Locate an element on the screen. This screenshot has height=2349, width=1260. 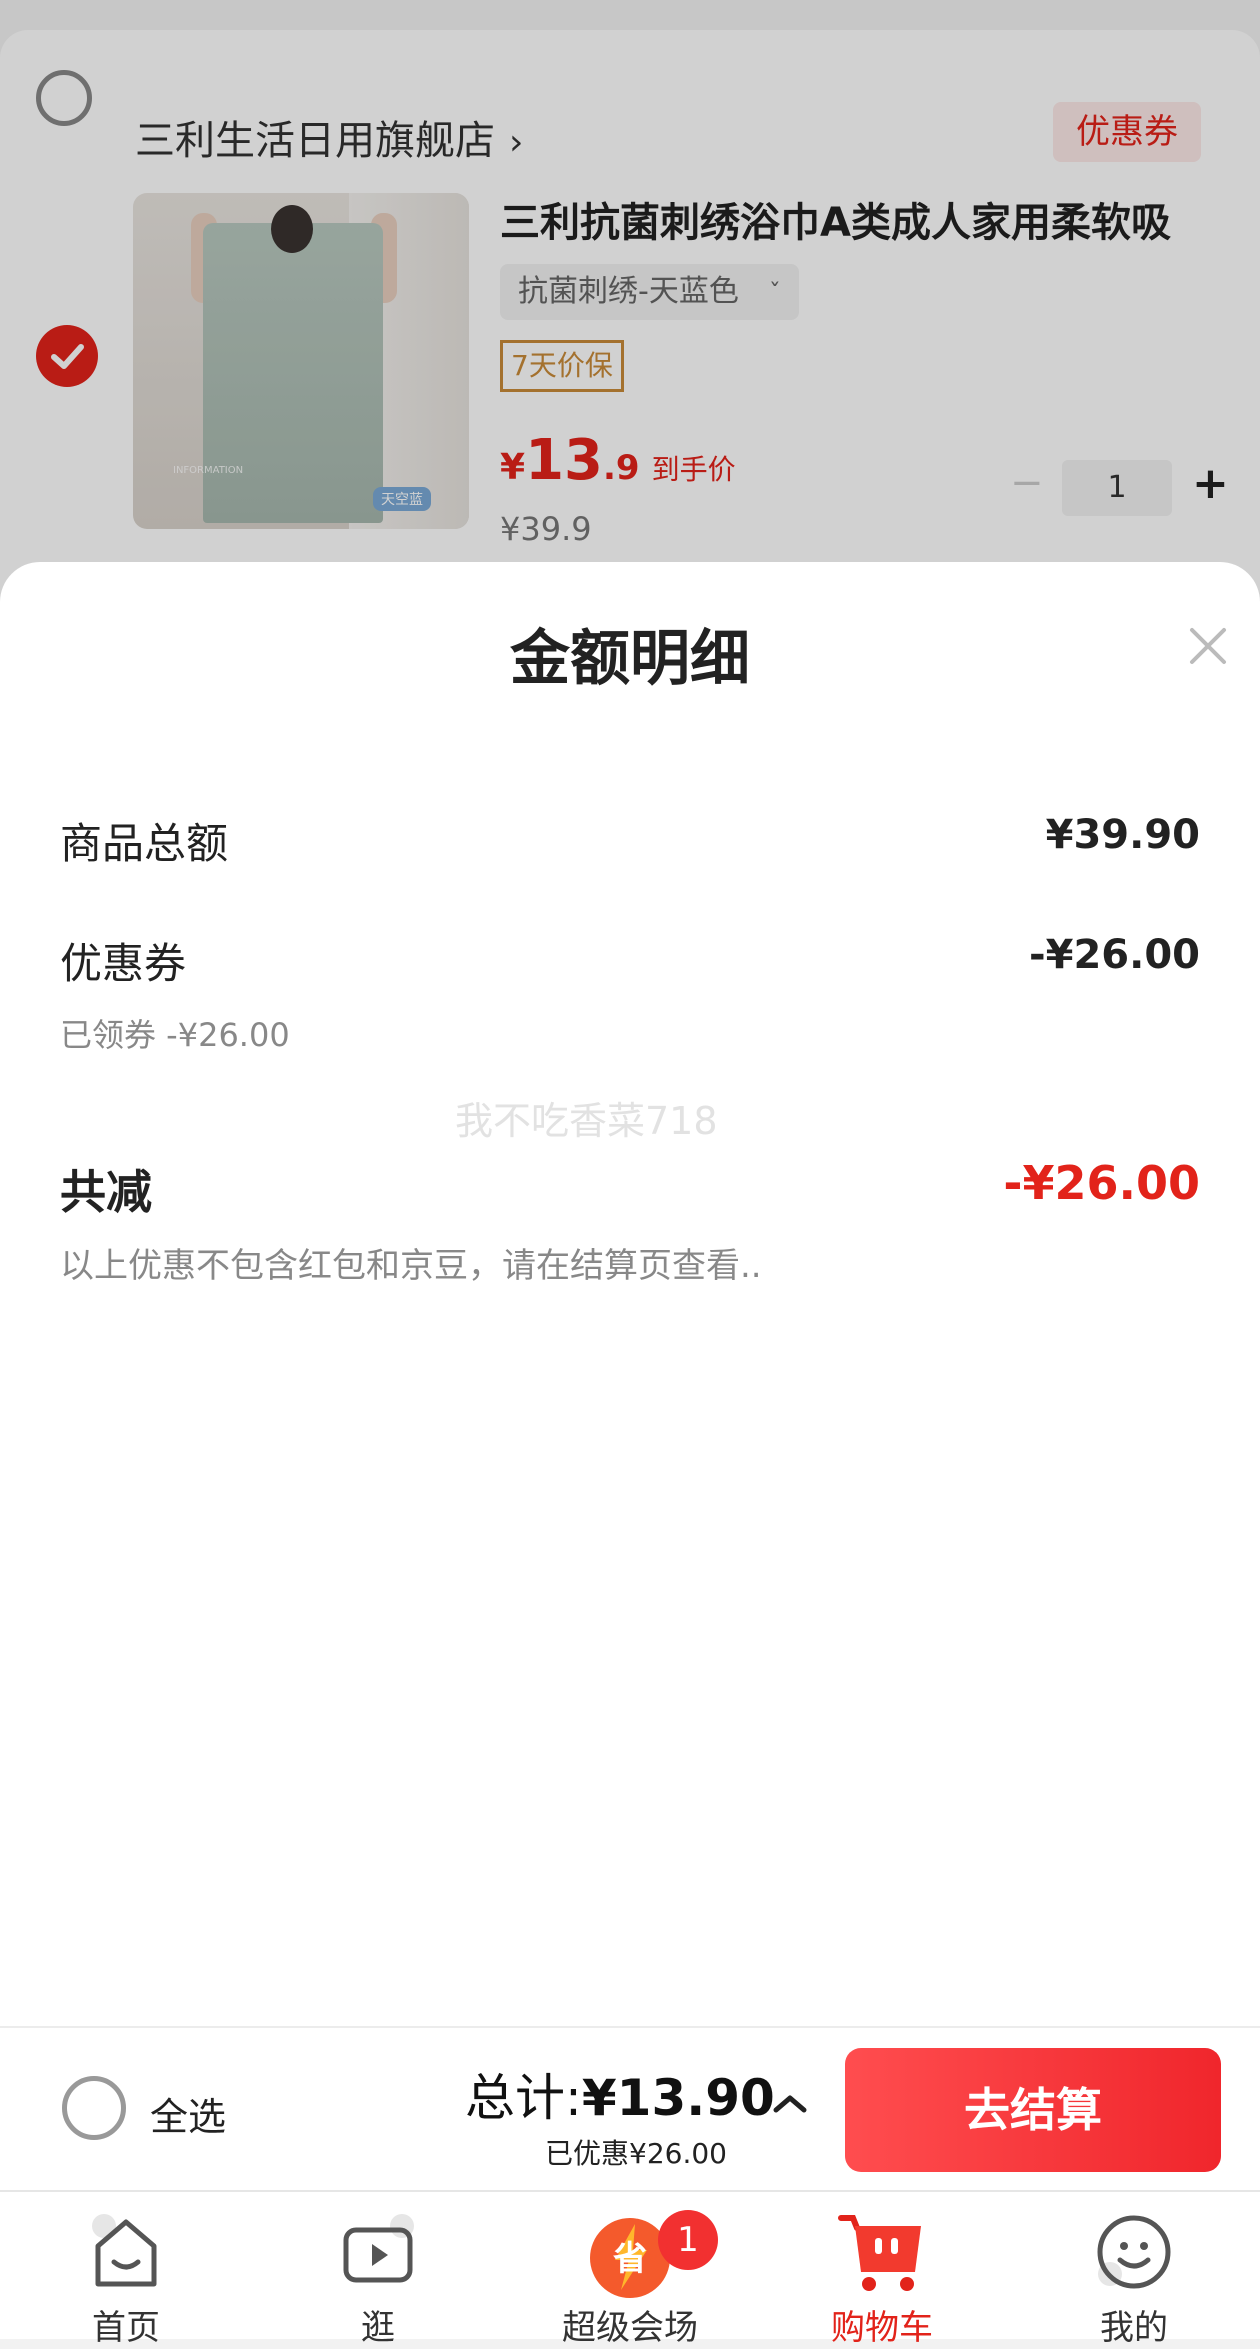
goods-total-value: ¥39.90 is located at coordinates (1122, 835).